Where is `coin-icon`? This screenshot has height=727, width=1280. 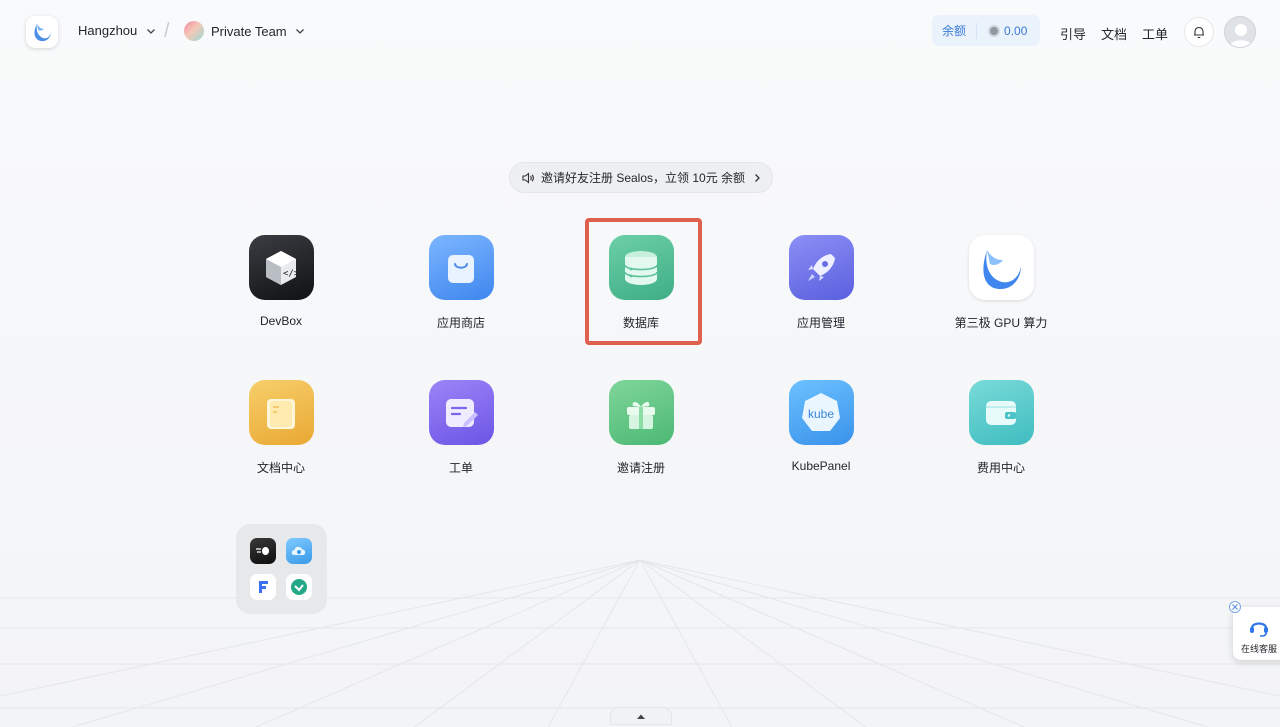 coin-icon is located at coordinates (994, 30).